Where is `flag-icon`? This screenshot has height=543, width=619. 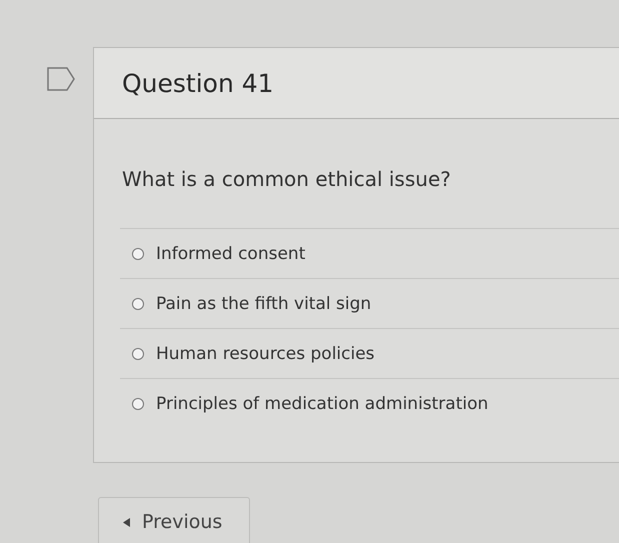
flag-icon is located at coordinates (61, 79).